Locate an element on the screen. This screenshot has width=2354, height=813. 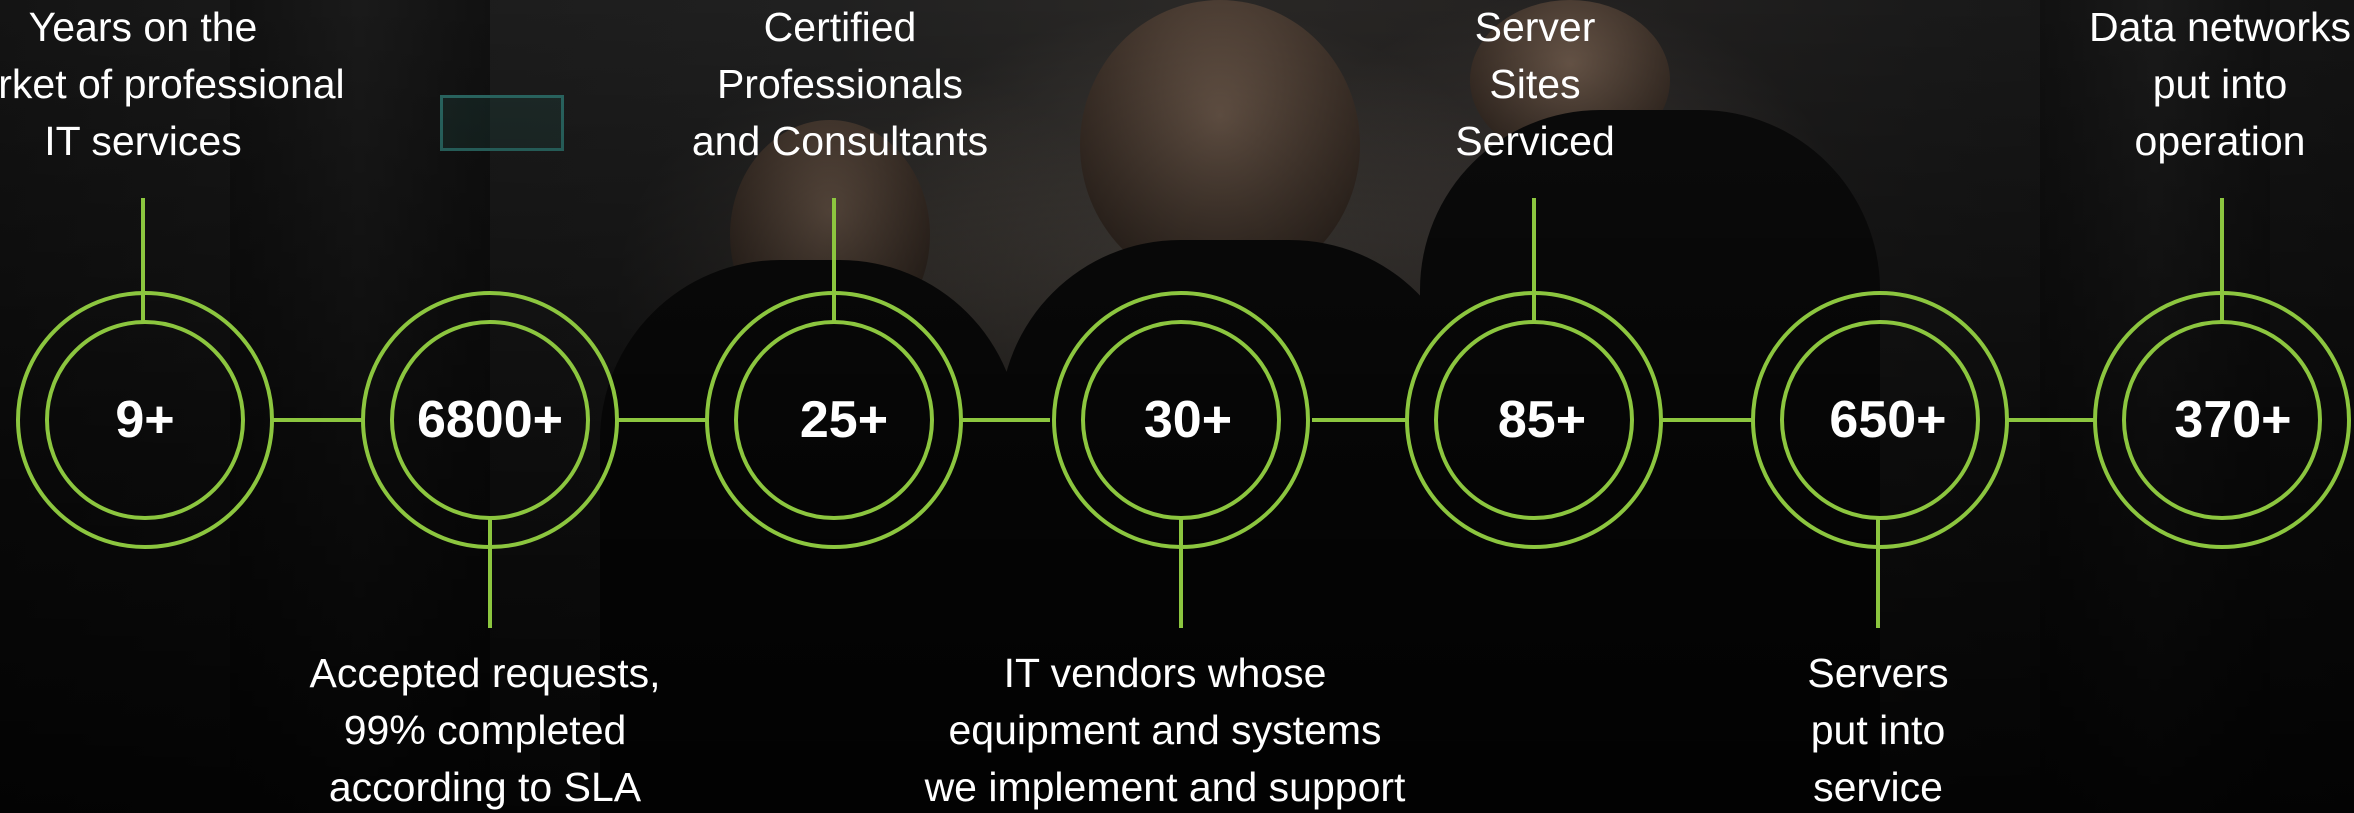
stat-value: 6800+ is located at coordinates (490, 420).